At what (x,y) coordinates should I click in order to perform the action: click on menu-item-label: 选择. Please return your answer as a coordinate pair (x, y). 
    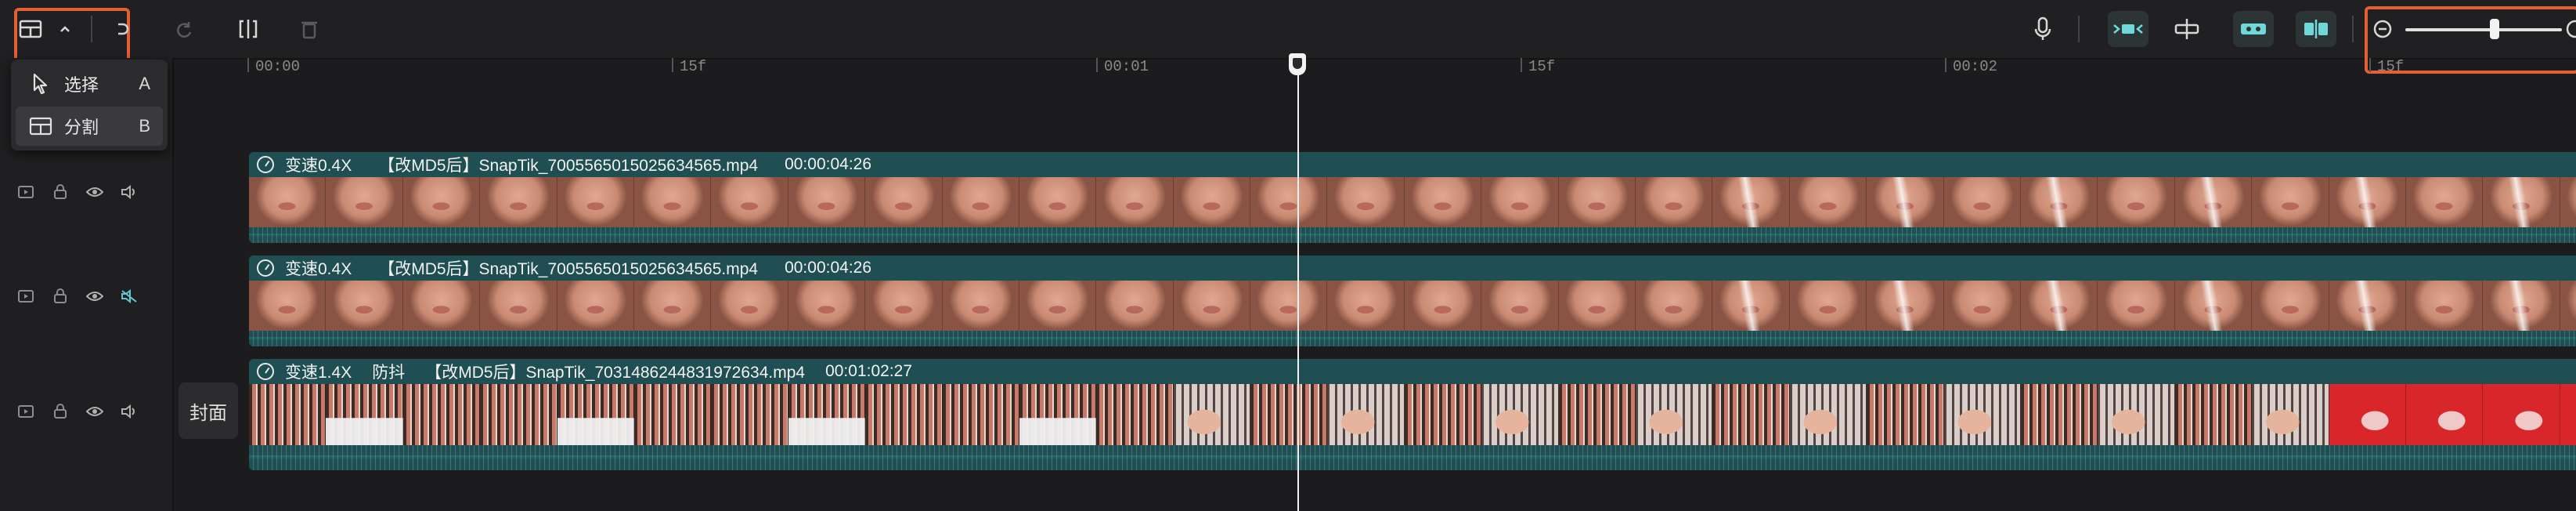
    Looking at the image, I should click on (81, 85).